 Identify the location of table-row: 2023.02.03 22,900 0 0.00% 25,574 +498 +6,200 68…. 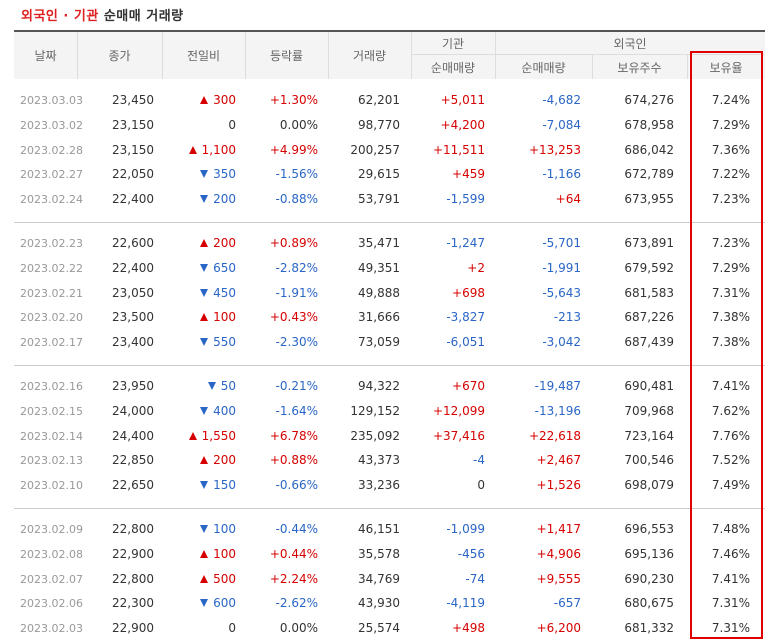
(384, 629).